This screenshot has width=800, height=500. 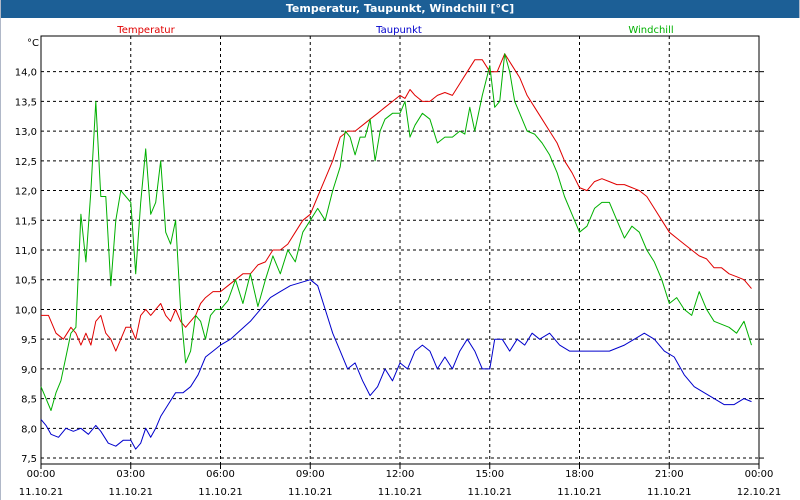 I want to click on x-tick-label-time: 18:00, so click(x=579, y=474).